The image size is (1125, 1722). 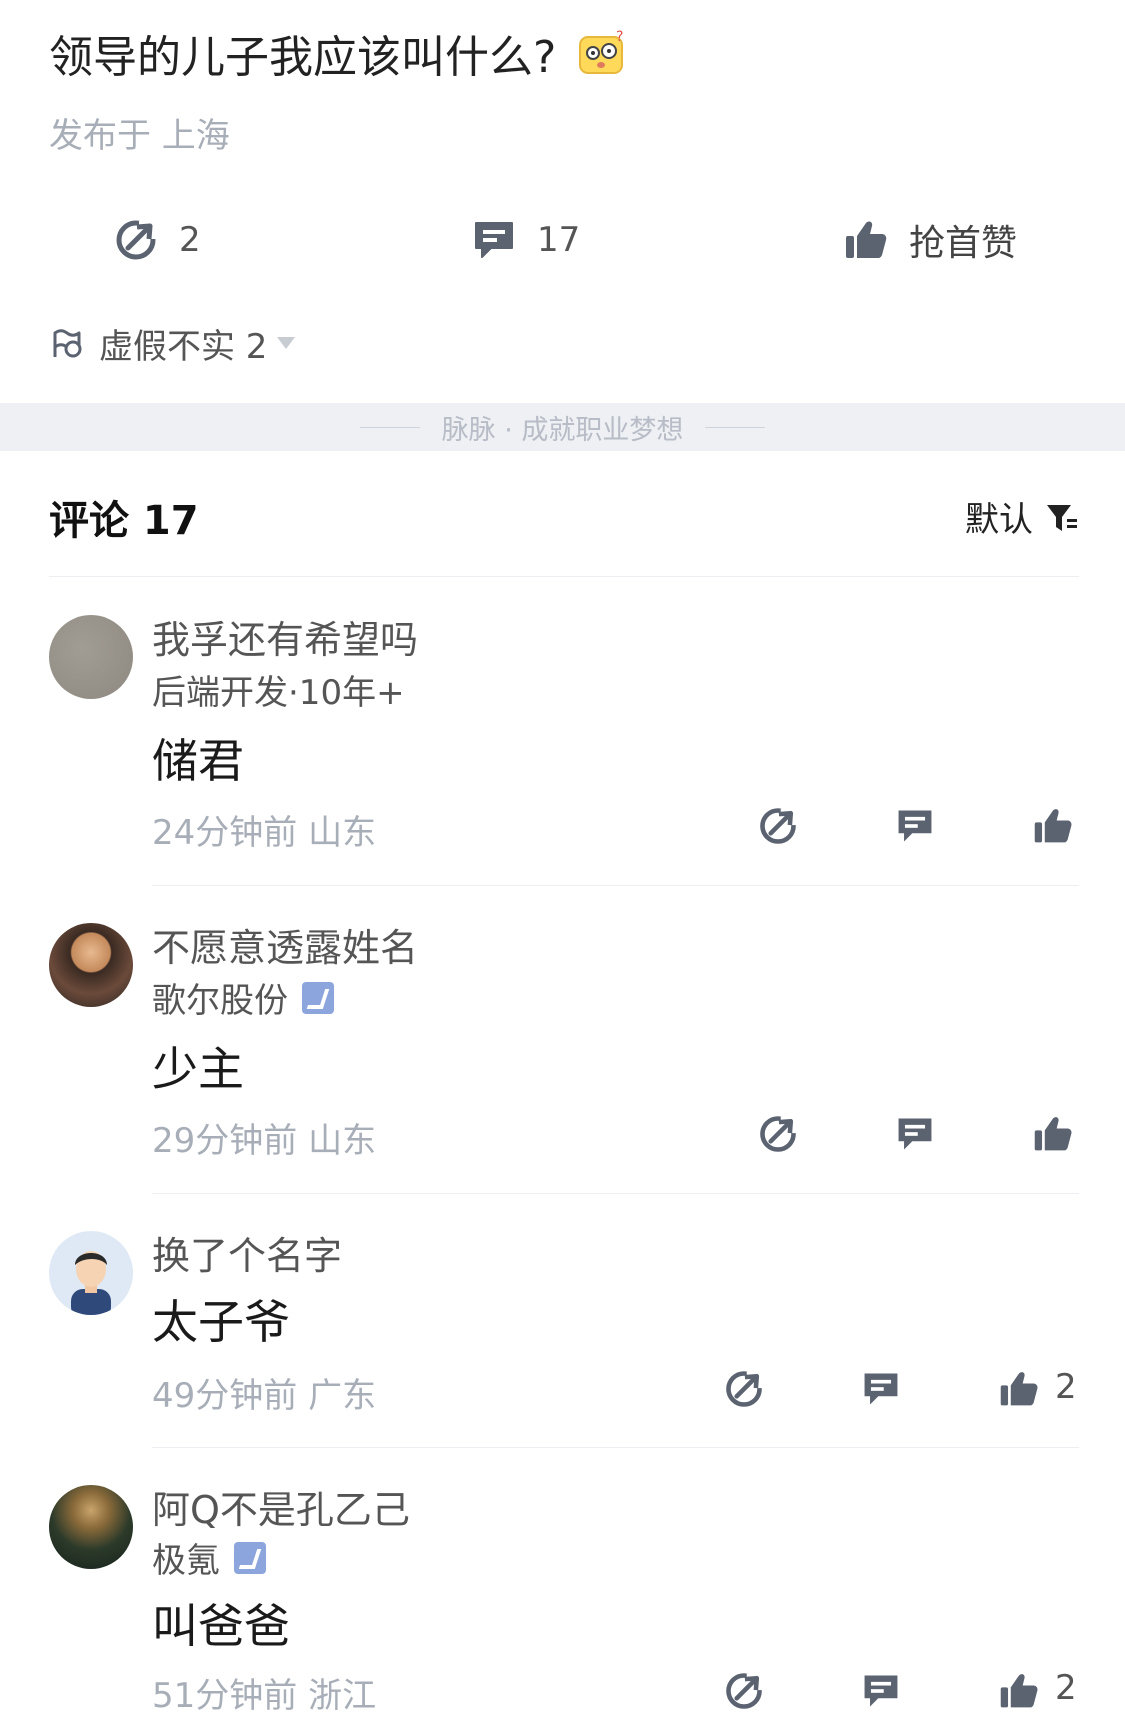 What do you see at coordinates (220, 1001) in the screenshot?
I see `author-title-text: 歌尔股份` at bounding box center [220, 1001].